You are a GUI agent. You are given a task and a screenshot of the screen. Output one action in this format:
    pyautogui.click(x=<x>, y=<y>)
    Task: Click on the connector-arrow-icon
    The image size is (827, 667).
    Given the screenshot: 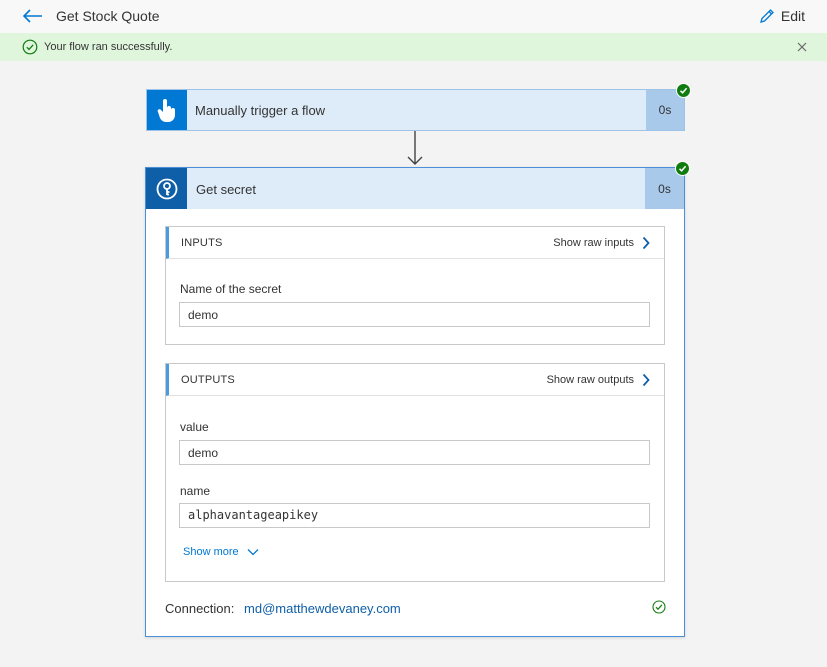 What is the action you would take?
    pyautogui.click(x=415, y=148)
    